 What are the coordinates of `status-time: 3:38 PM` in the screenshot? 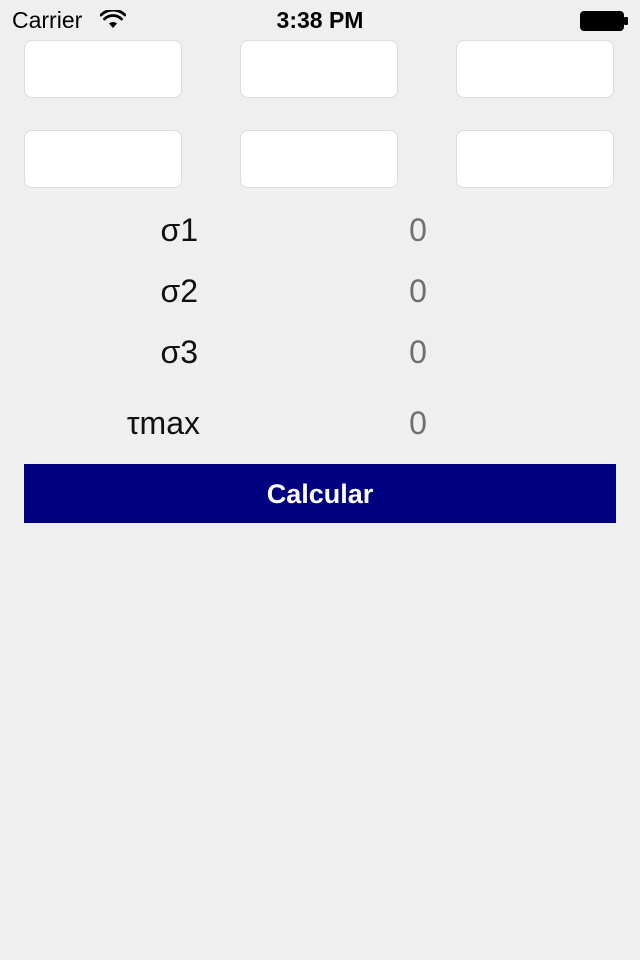 It's located at (320, 20).